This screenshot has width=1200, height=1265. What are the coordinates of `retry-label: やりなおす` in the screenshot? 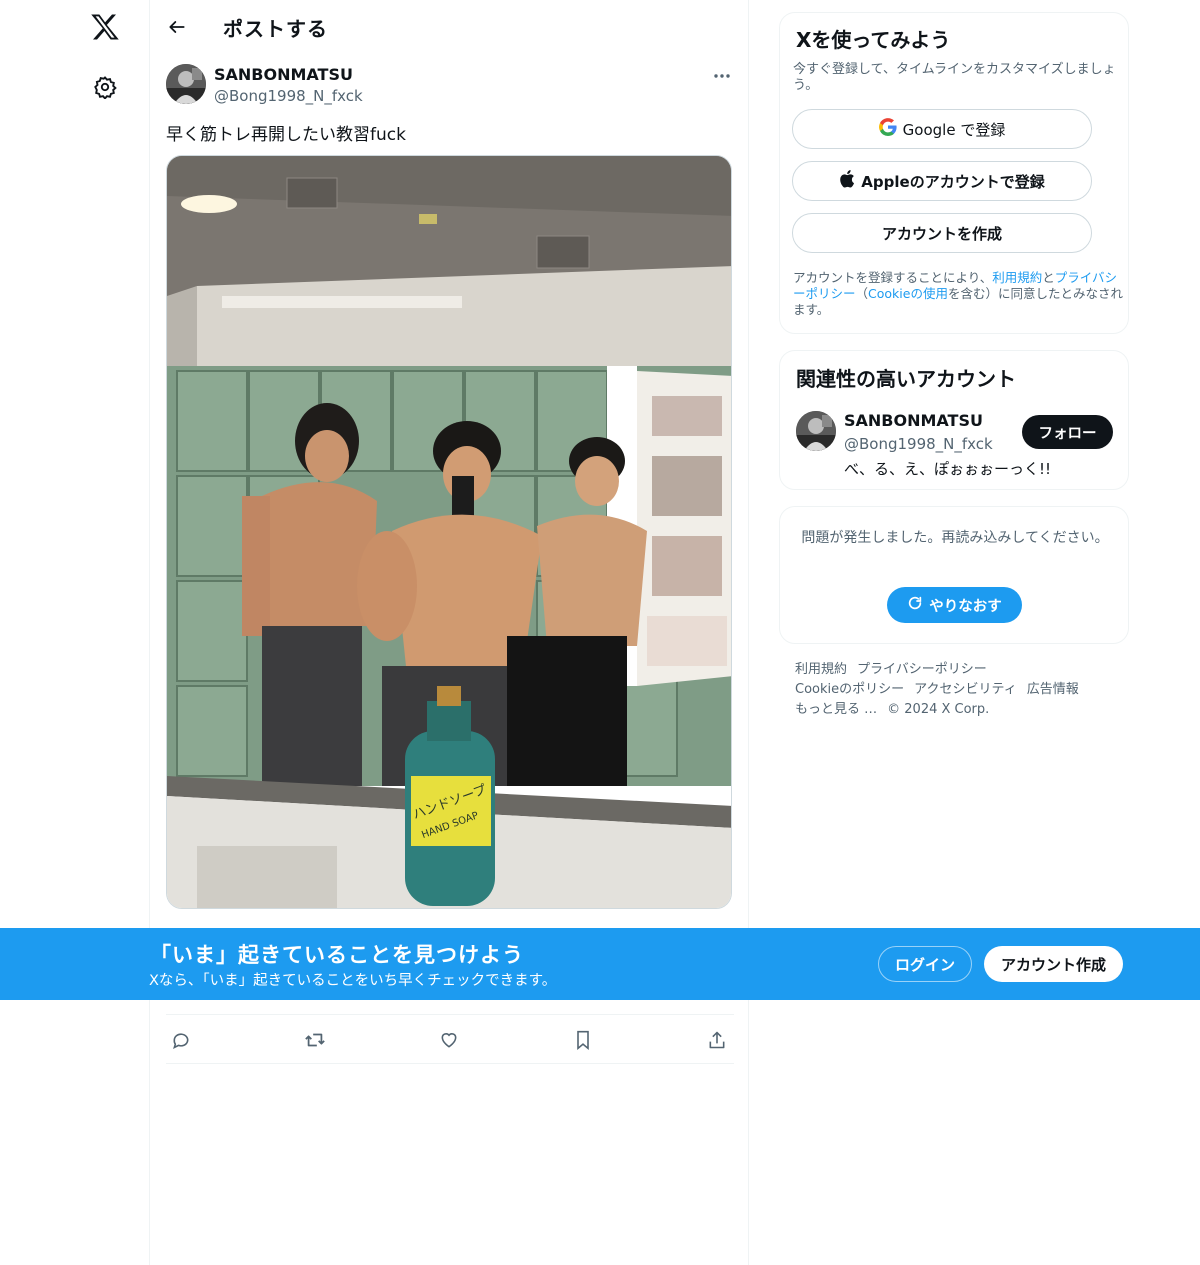 It's located at (965, 606).